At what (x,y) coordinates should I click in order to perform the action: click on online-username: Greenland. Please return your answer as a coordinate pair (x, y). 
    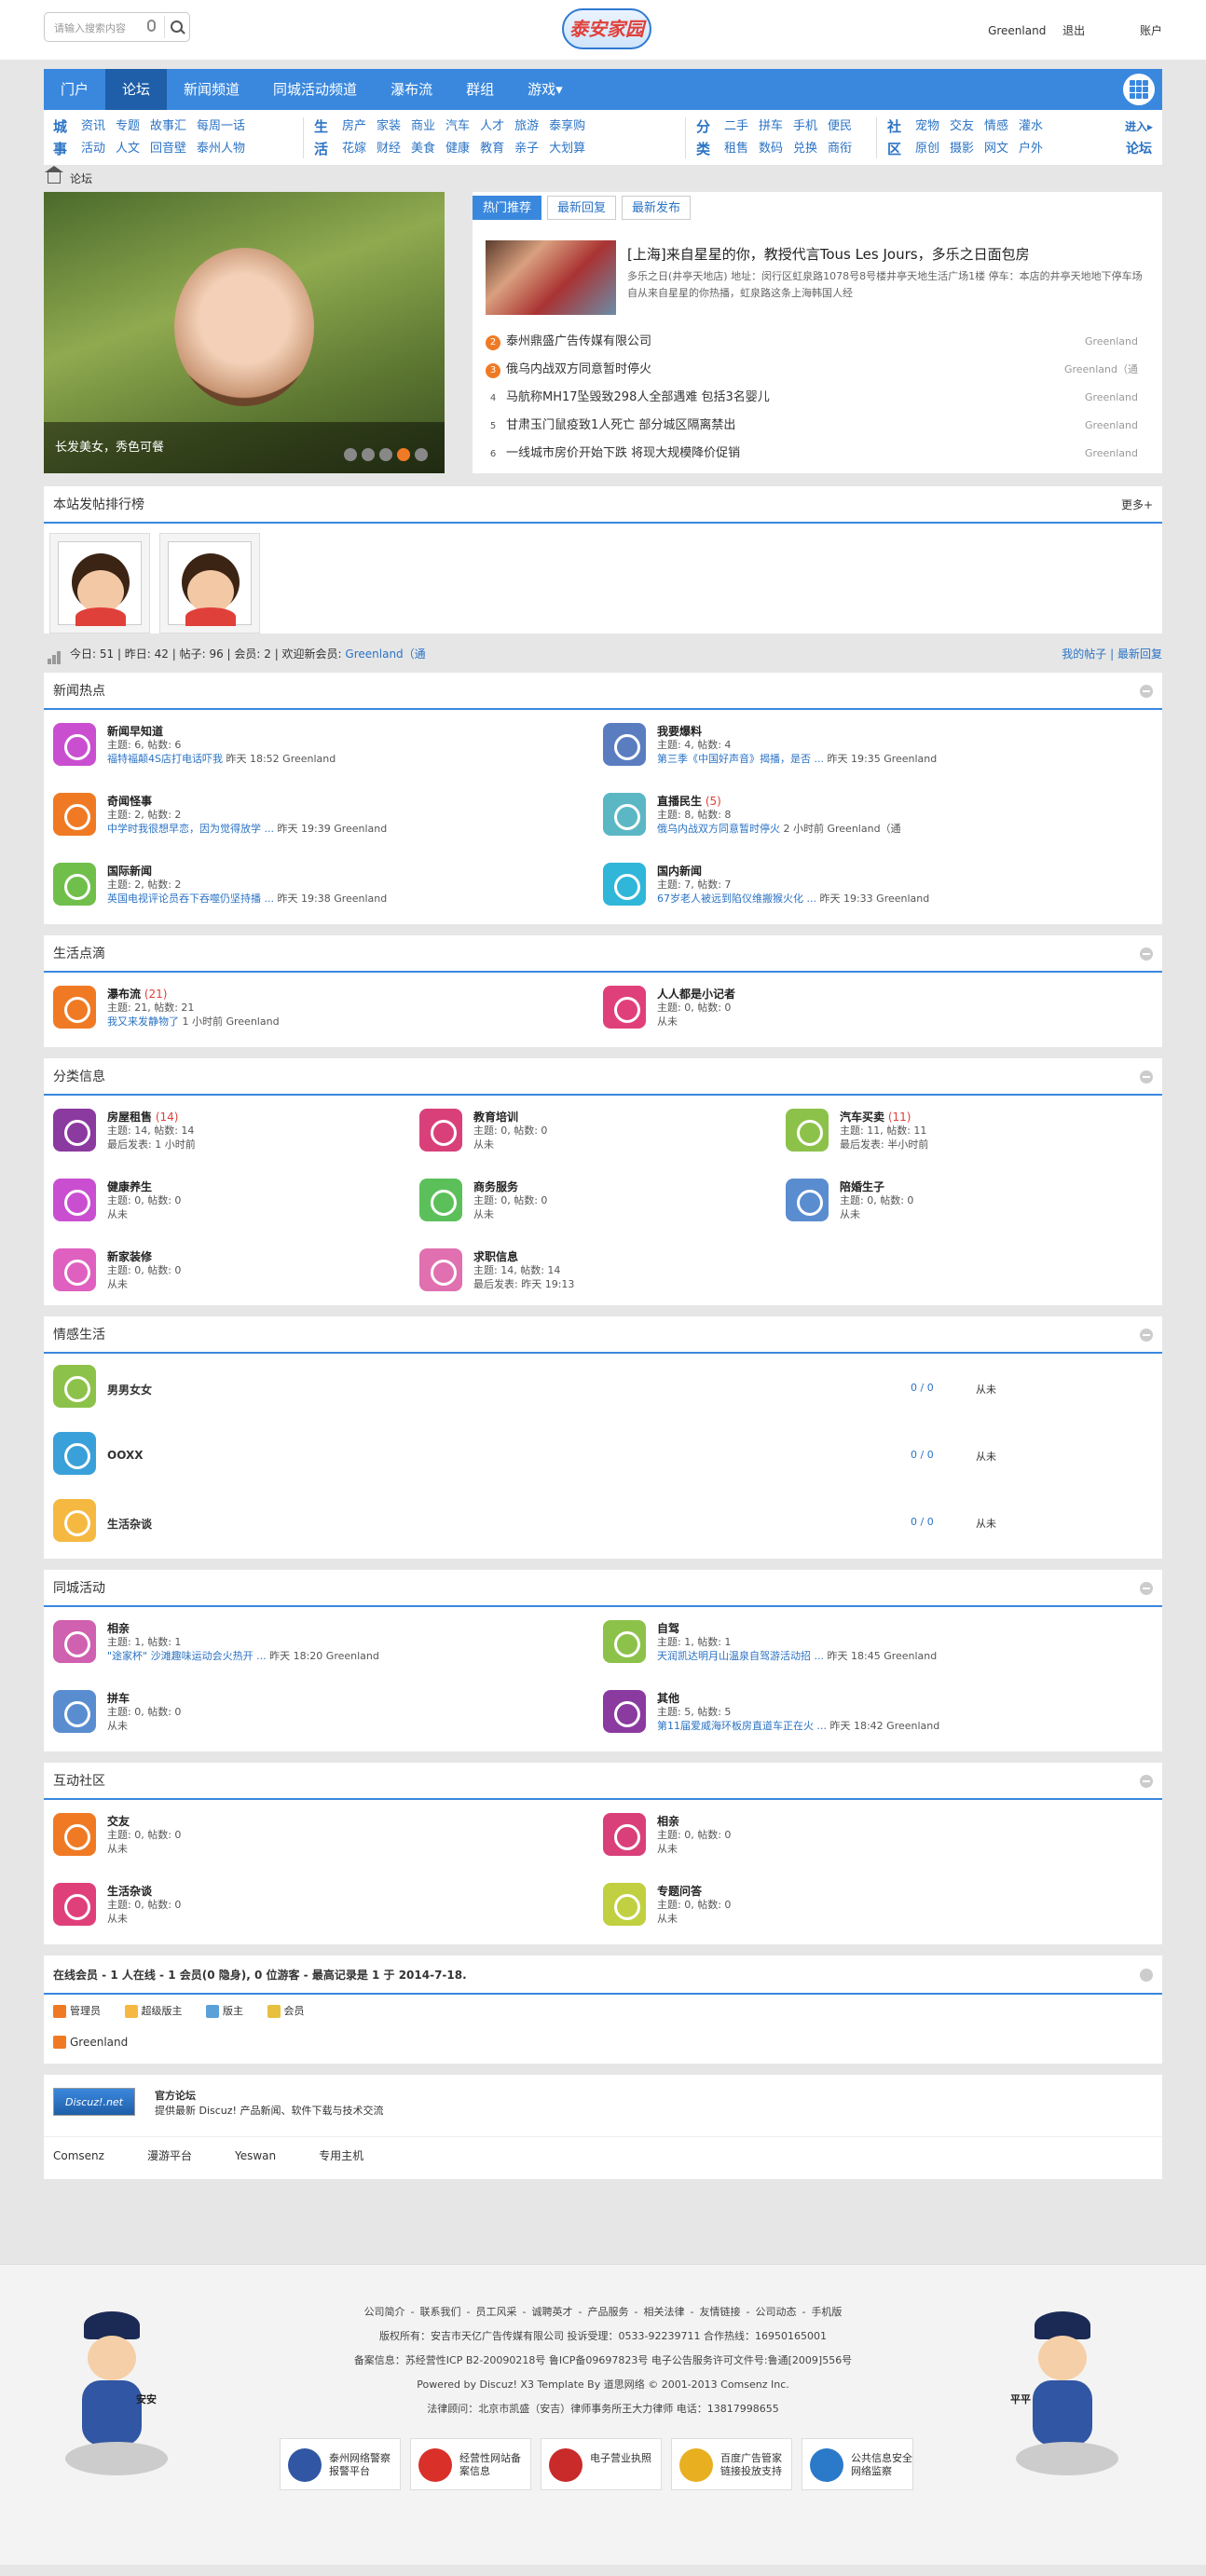
    Looking at the image, I should click on (99, 2043).